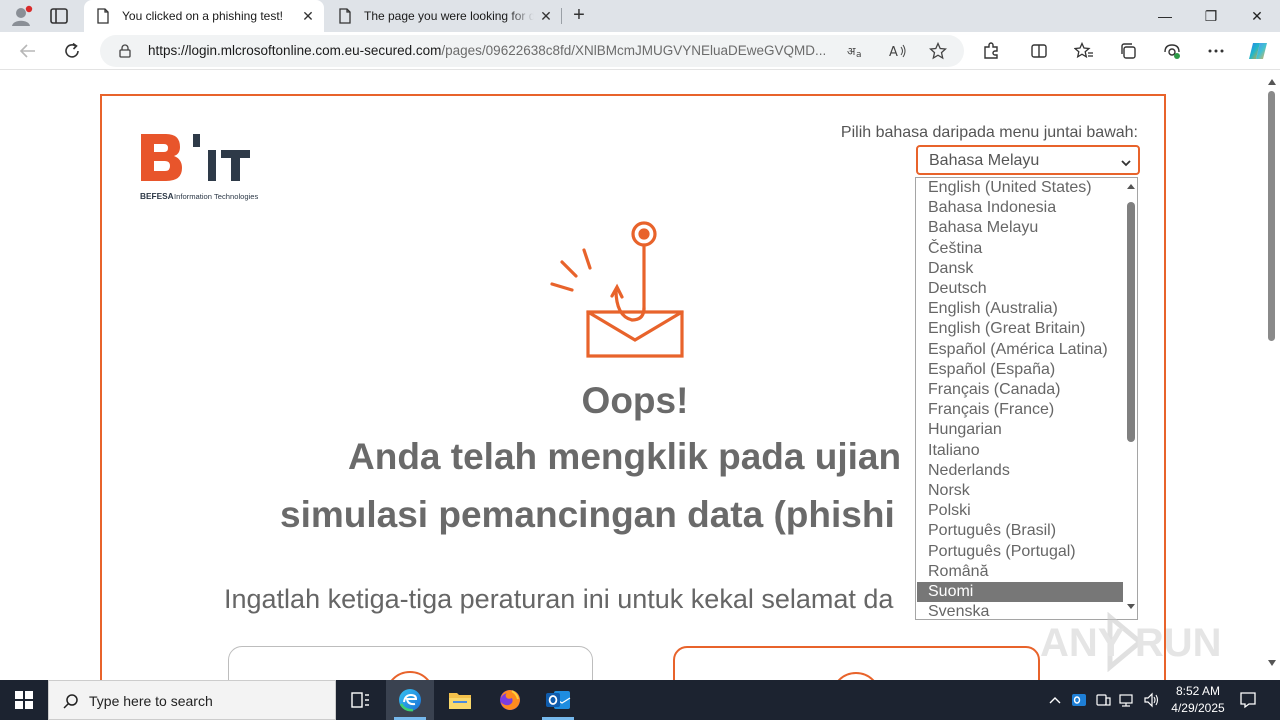 The height and width of the screenshot is (720, 1280). Describe the element at coordinates (510, 700) in the screenshot. I see `firefox-icon` at that location.